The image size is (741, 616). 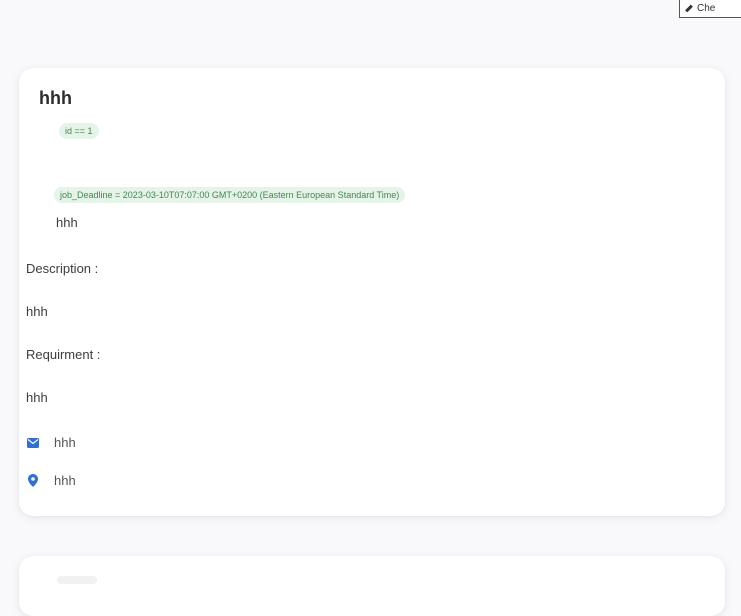 I want to click on contact-email-value: hhh, so click(x=65, y=442).